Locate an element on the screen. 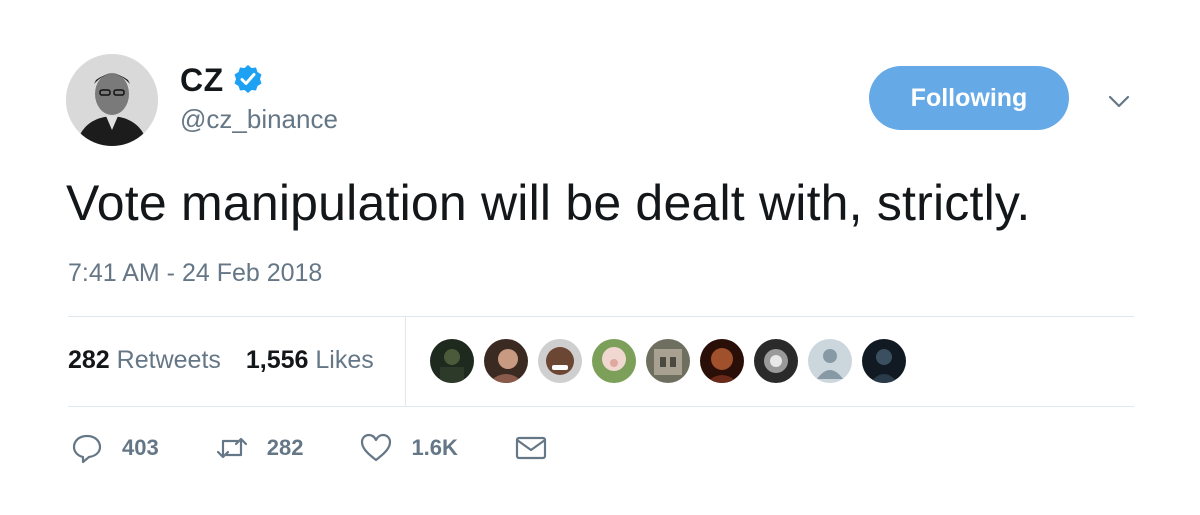 The height and width of the screenshot is (515, 1200). tweet-actions: 403 282 1.6K is located at coordinates (337, 448).